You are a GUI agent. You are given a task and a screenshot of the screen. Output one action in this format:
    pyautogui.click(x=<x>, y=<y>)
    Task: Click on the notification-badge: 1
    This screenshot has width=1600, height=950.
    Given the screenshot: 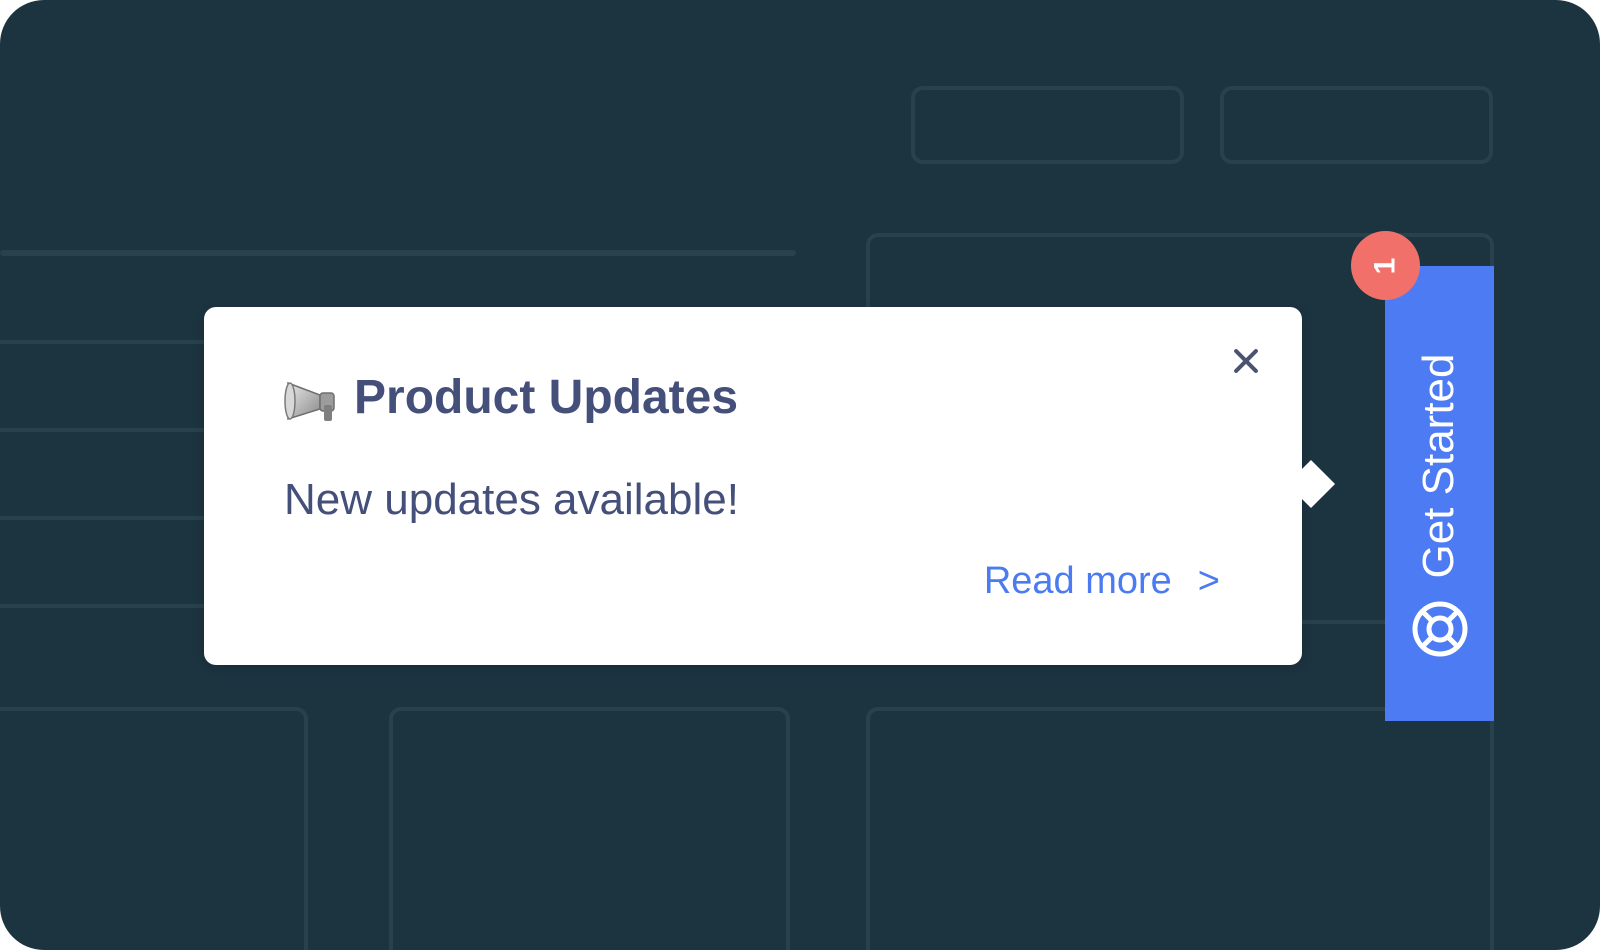 What is the action you would take?
    pyautogui.click(x=1385, y=265)
    